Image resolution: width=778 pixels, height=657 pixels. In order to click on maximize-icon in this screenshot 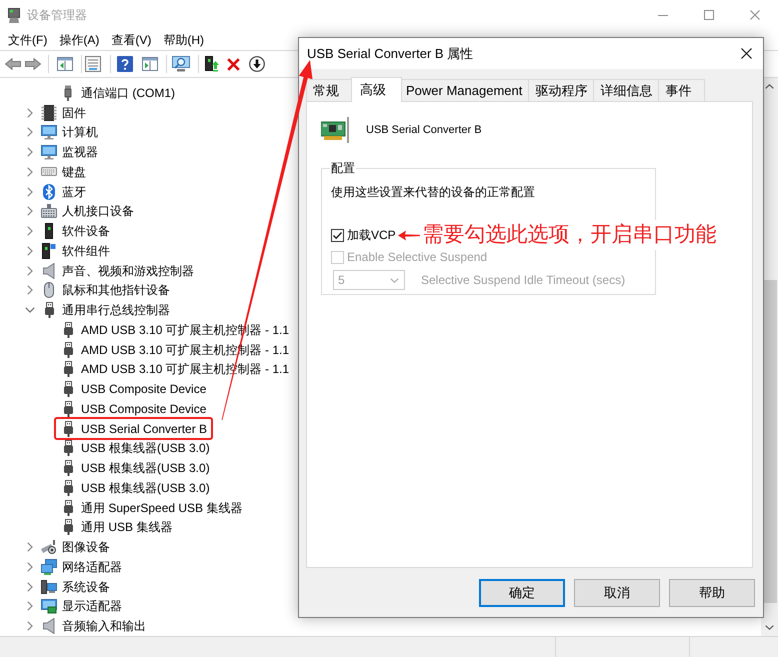, I will do `click(709, 15)`.